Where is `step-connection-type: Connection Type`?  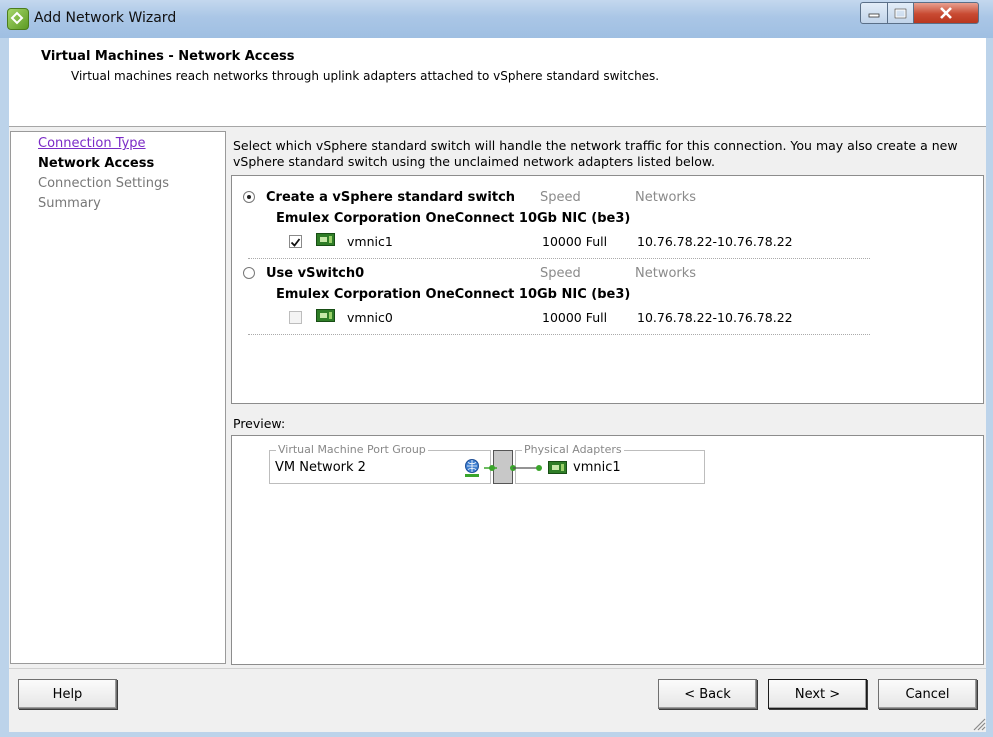
step-connection-type: Connection Type is located at coordinates (92, 143).